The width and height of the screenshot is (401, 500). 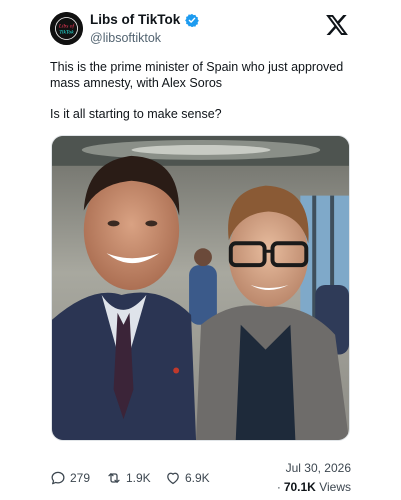 I want to click on display-name: Libs of TikTok, so click(x=135, y=20).